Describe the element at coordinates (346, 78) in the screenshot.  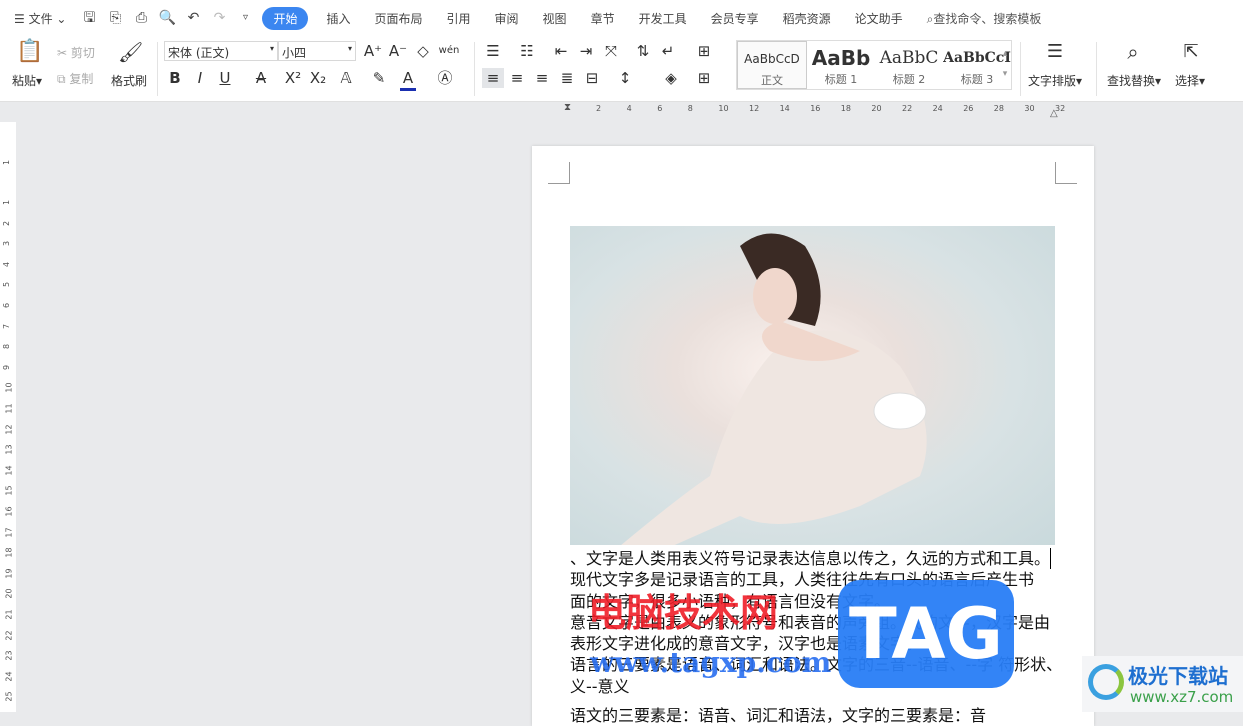
I see `text-effect-icon: 𝔸` at that location.